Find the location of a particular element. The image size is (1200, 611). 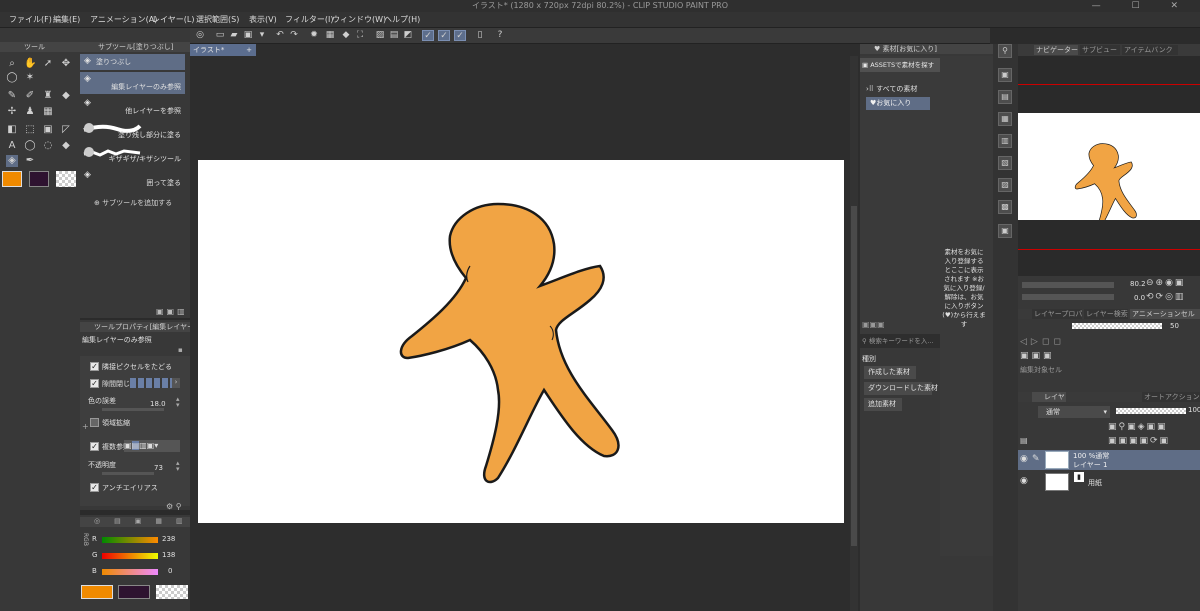

menu-selection: 選択範囲(S) is located at coordinates (217, 20).